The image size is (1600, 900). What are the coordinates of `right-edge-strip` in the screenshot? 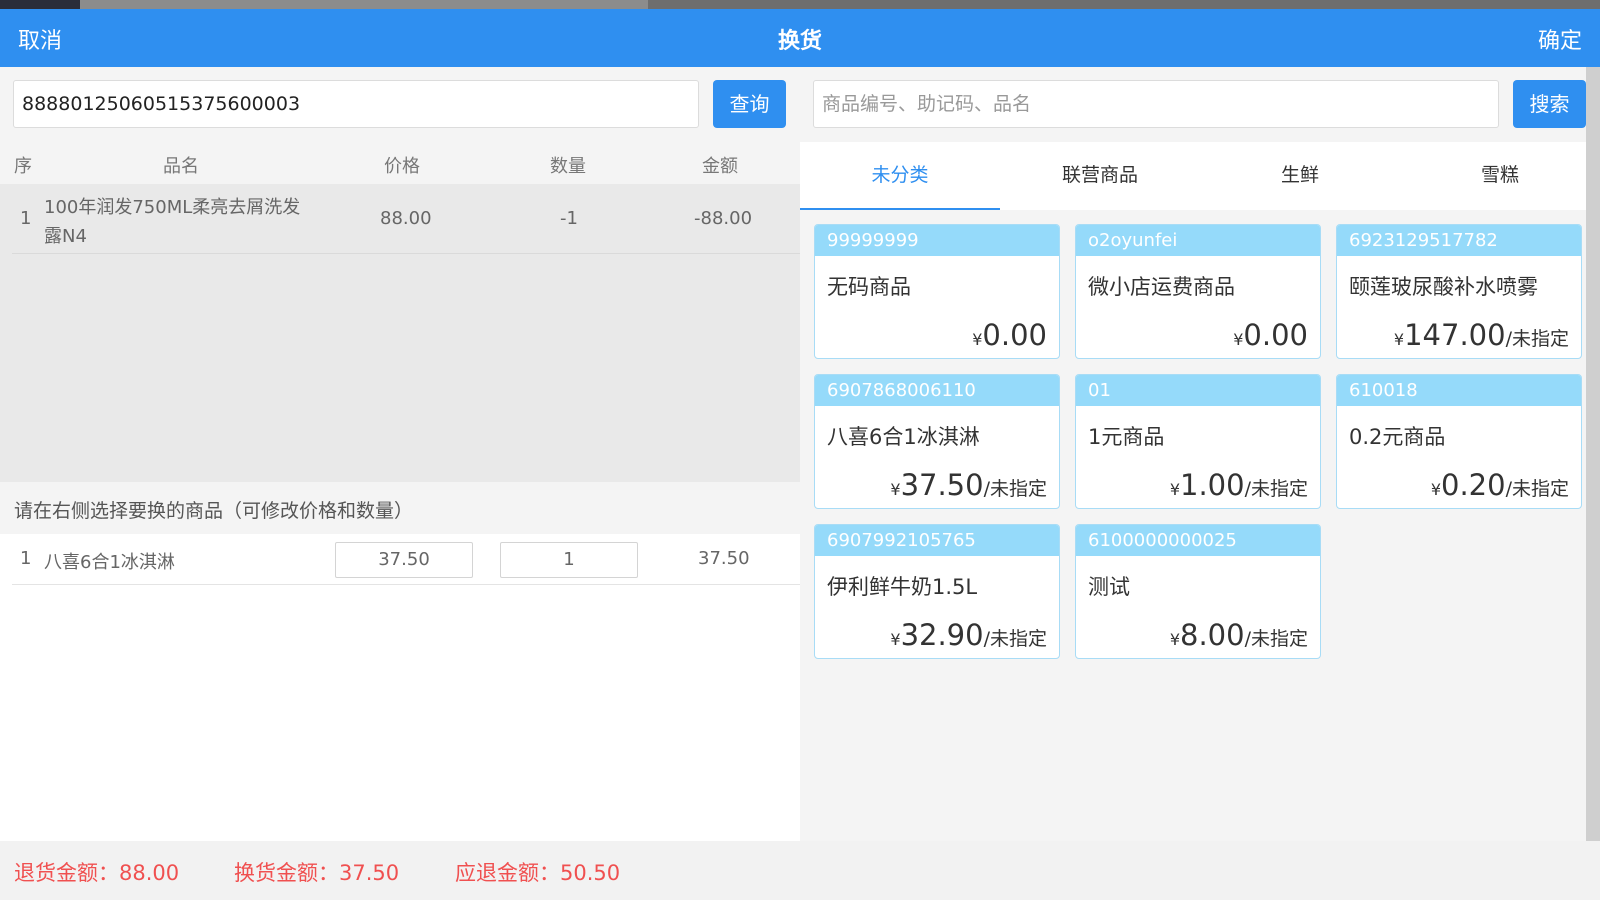 It's located at (1593, 462).